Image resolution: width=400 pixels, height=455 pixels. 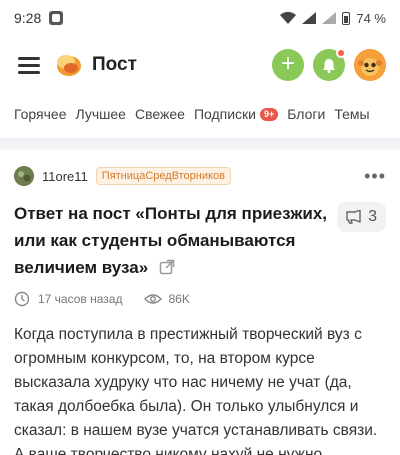 What do you see at coordinates (200, 144) in the screenshot?
I see `section-divider` at bounding box center [200, 144].